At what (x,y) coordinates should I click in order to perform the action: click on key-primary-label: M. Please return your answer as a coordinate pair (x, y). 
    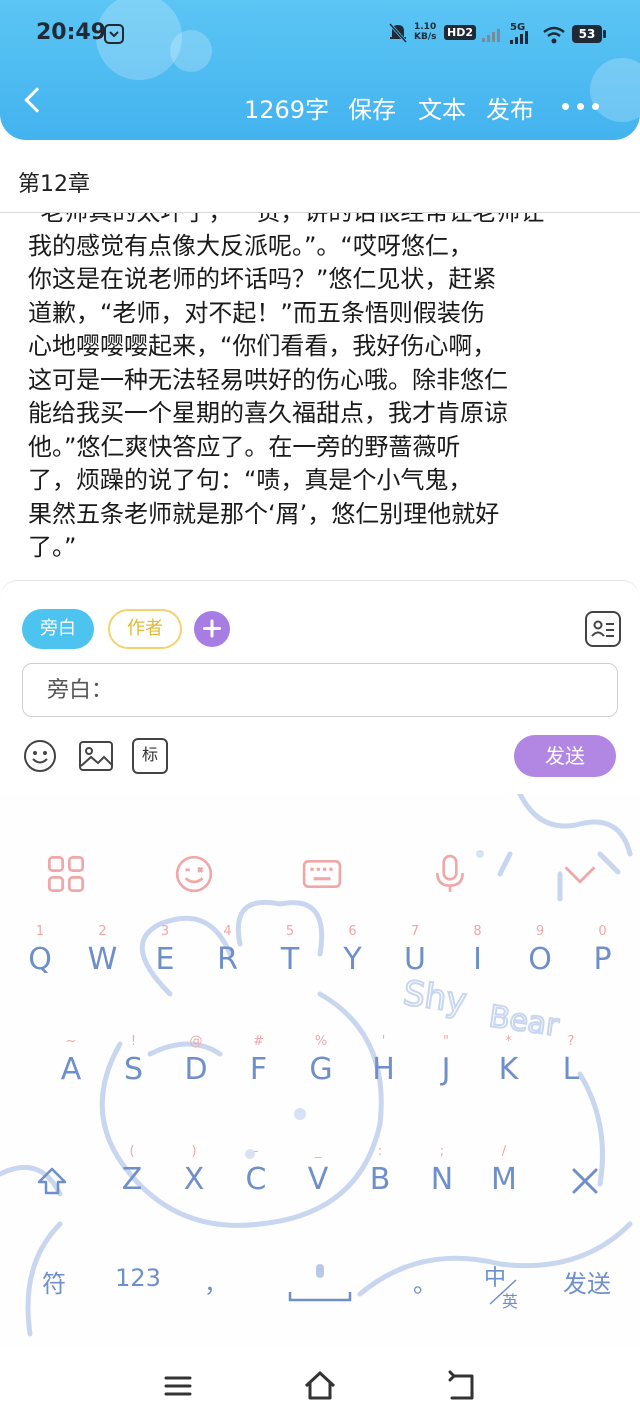
    Looking at the image, I should click on (504, 1179).